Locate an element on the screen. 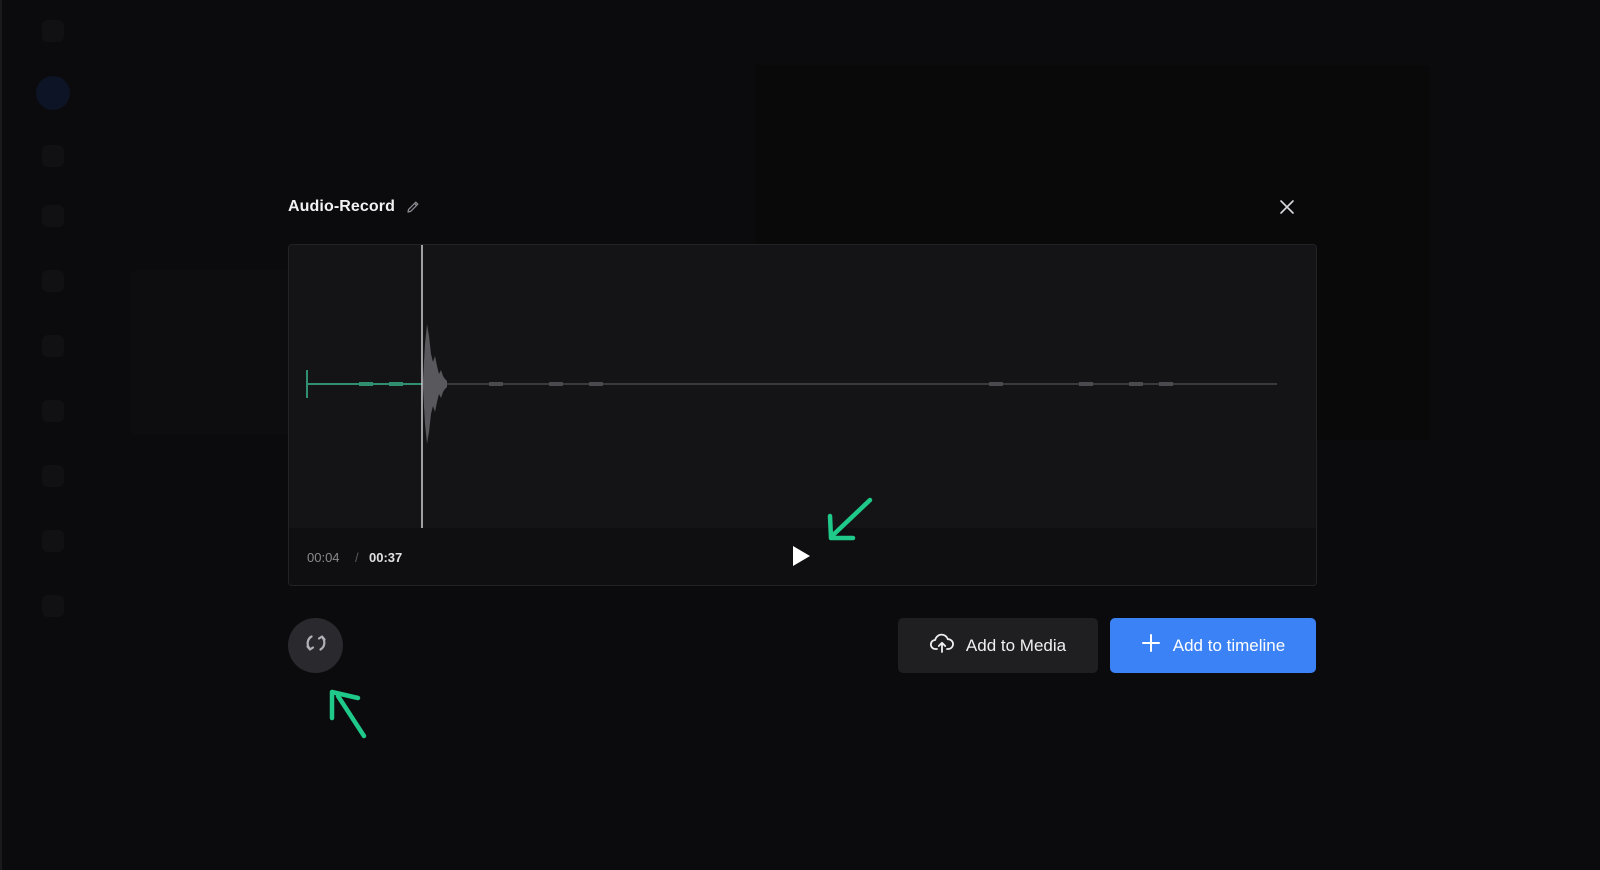  retake-button is located at coordinates (315, 645).